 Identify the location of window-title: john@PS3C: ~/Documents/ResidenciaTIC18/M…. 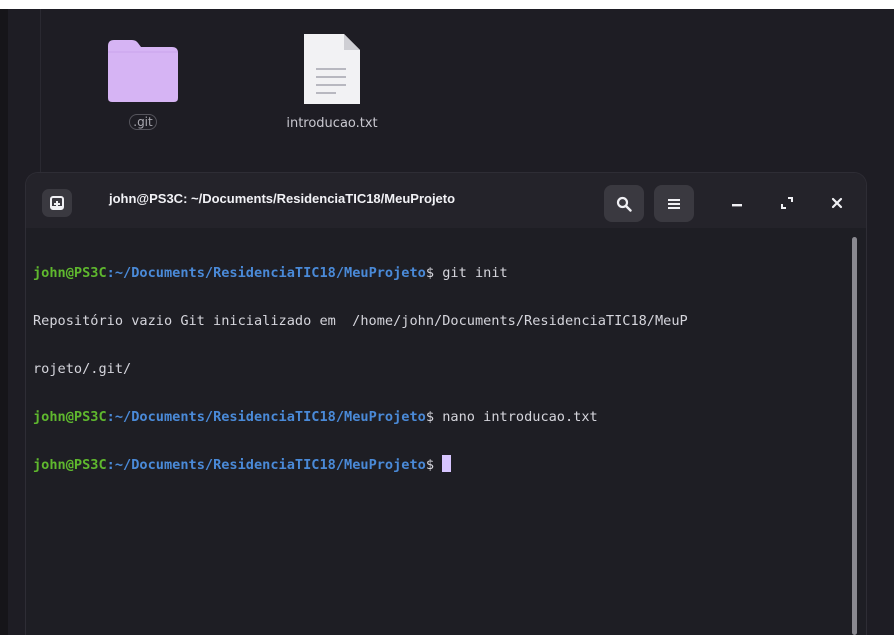
(282, 198).